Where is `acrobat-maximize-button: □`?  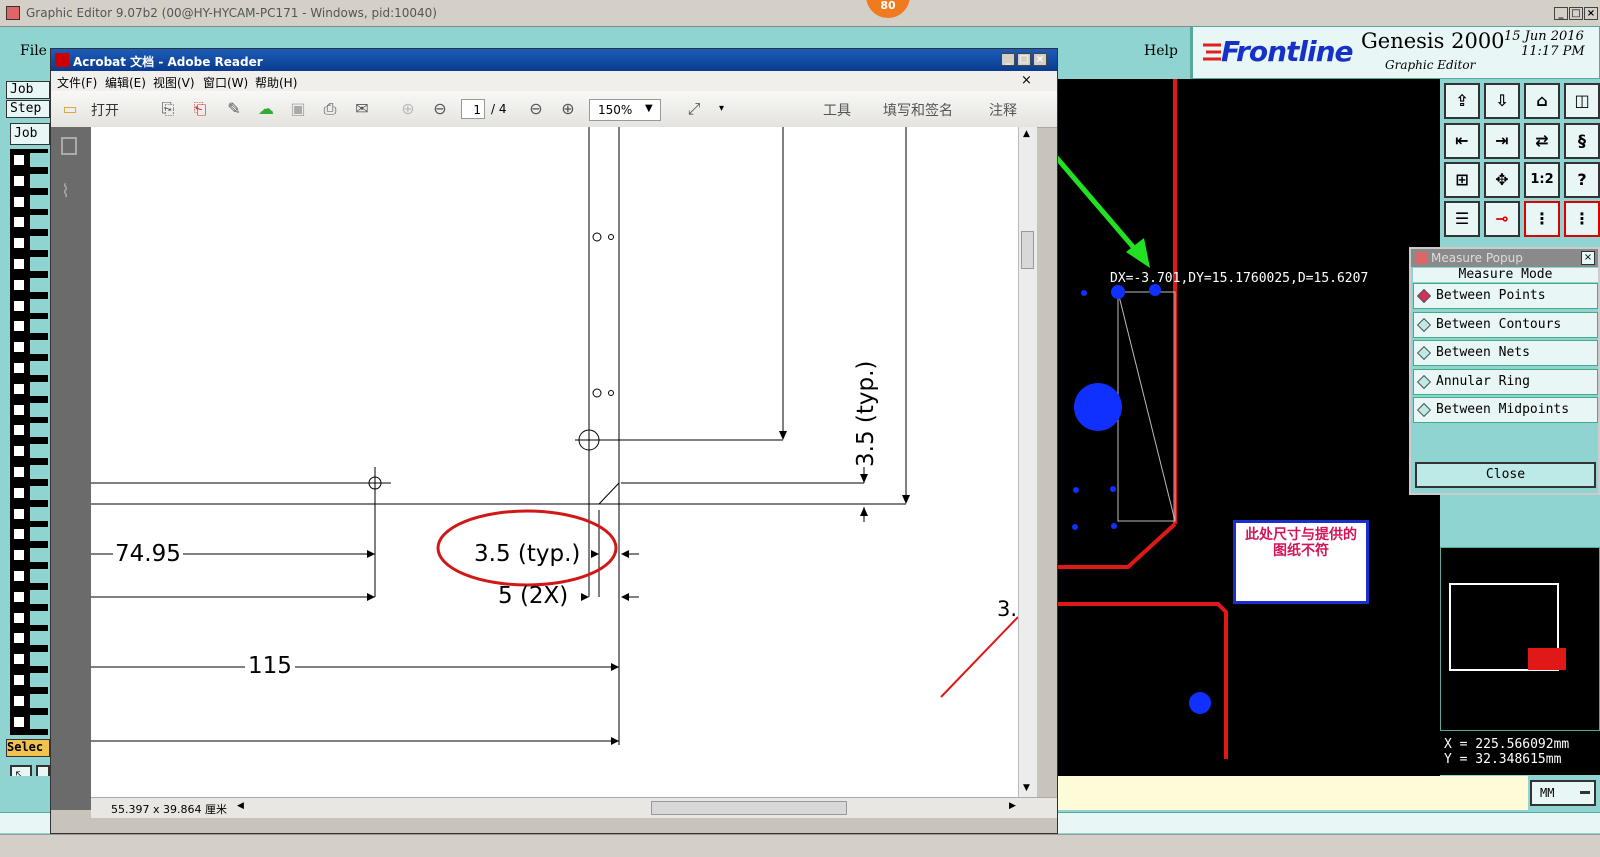
acrobat-maximize-button: □ is located at coordinates (1024, 59).